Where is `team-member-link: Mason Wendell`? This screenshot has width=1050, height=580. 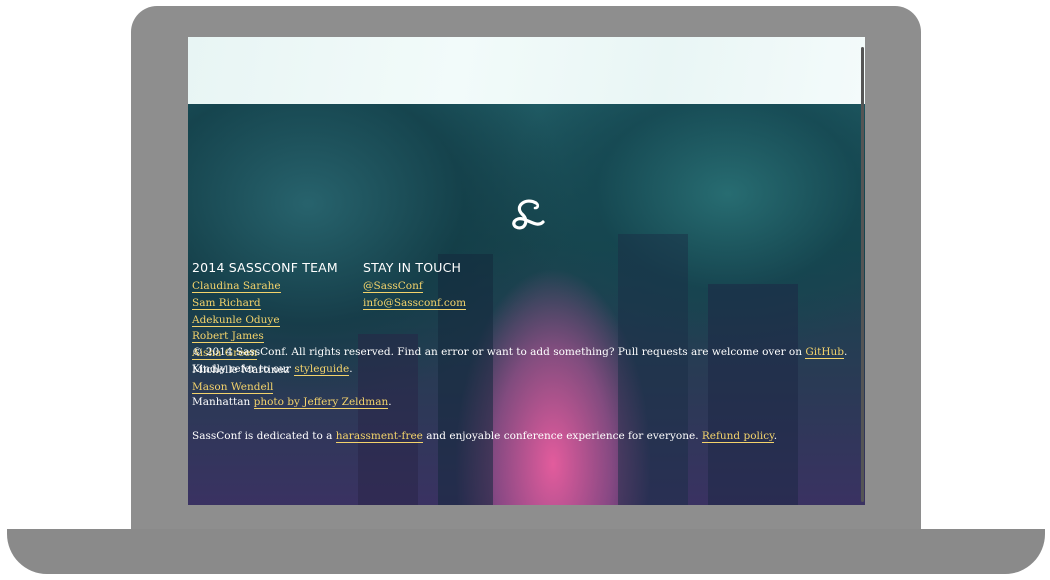 team-member-link: Mason Wendell is located at coordinates (233, 387).